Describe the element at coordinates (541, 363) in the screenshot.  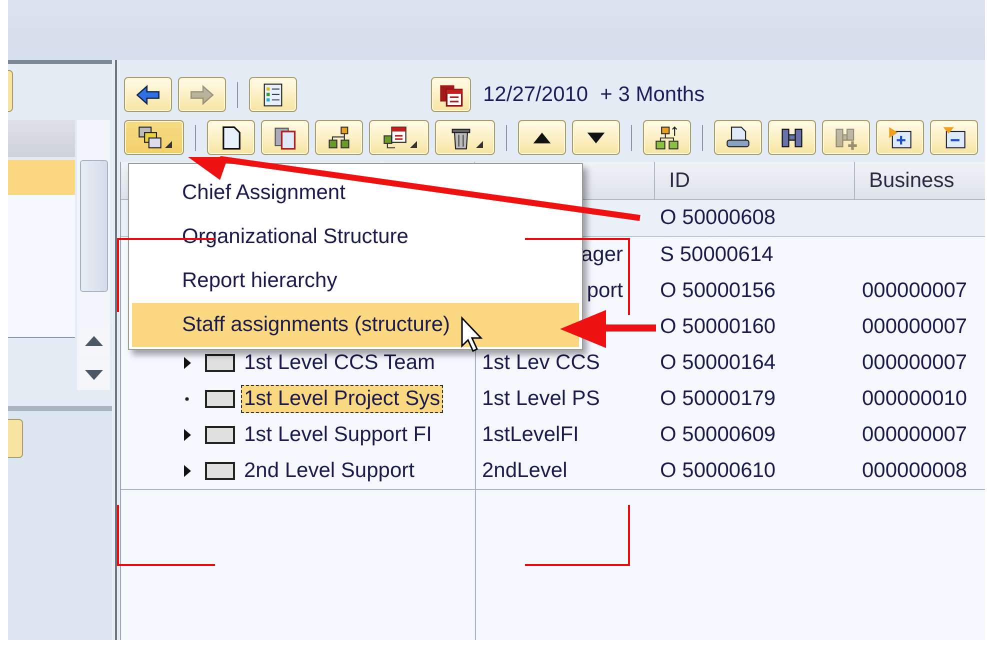
I see `table-cell: 1st Lev CCS` at that location.